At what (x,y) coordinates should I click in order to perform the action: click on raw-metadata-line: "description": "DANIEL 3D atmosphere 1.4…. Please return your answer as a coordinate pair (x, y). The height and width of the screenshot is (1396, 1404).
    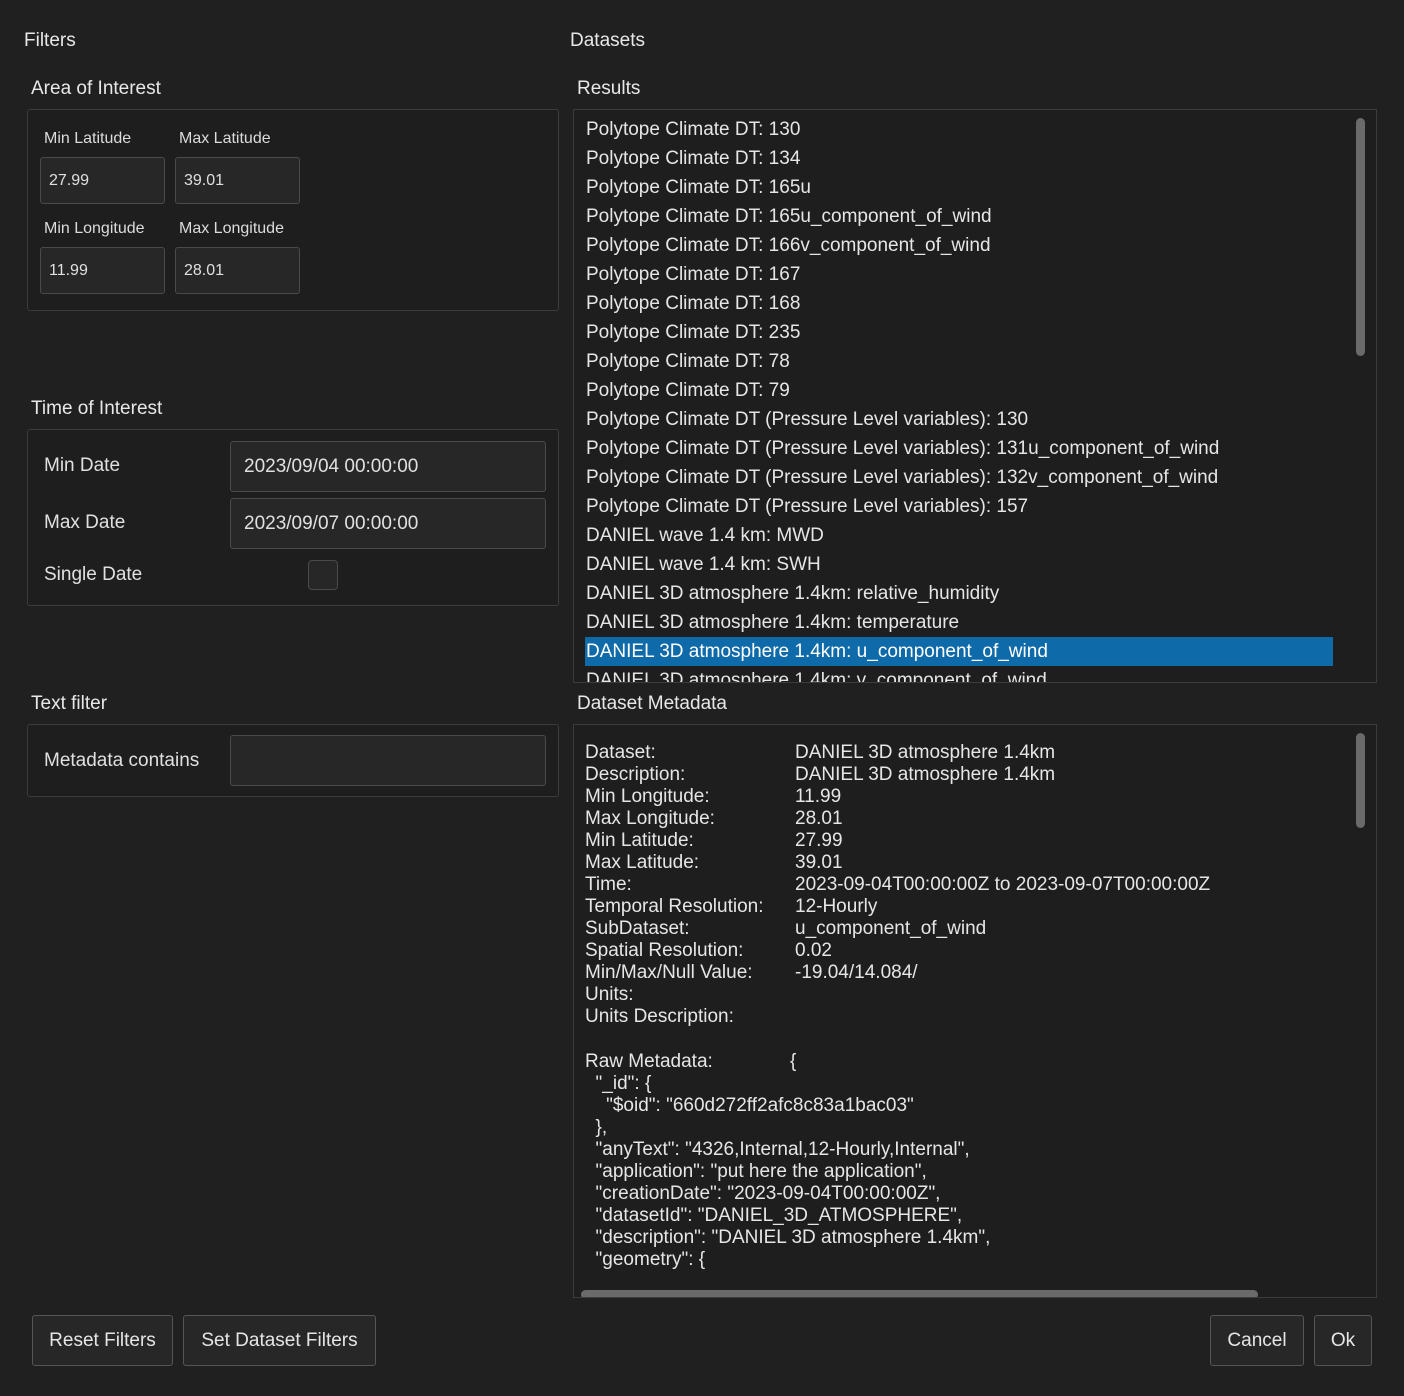
    Looking at the image, I should click on (788, 1237).